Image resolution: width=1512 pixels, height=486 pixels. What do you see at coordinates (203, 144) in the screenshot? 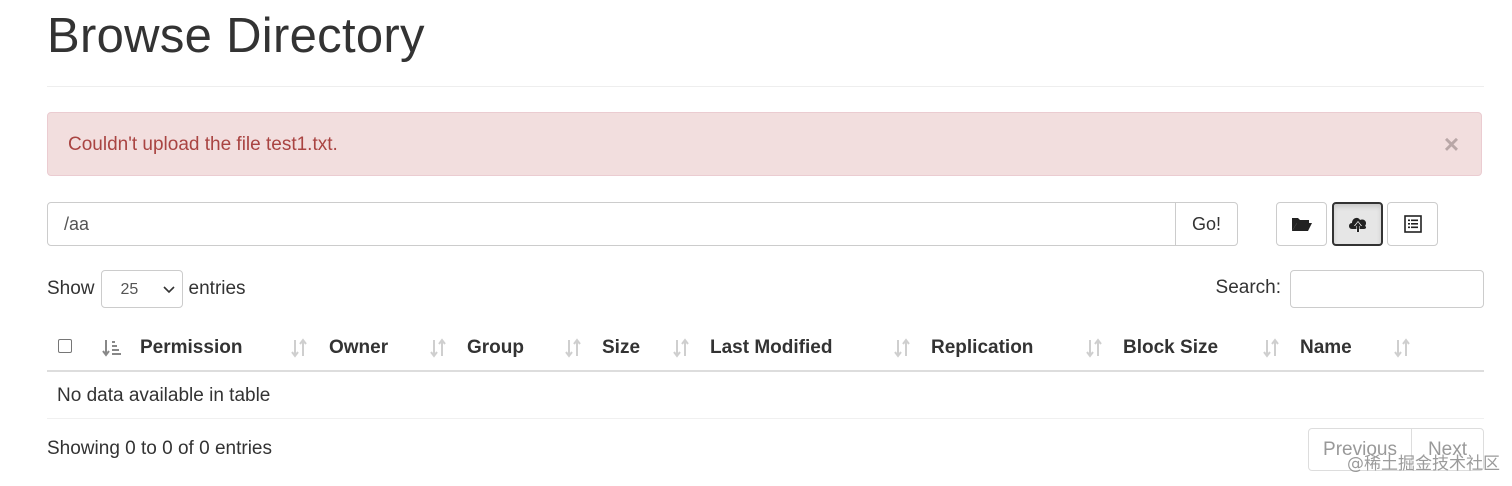
I see `alert-message: Couldn't upload the file test1.txt.` at bounding box center [203, 144].